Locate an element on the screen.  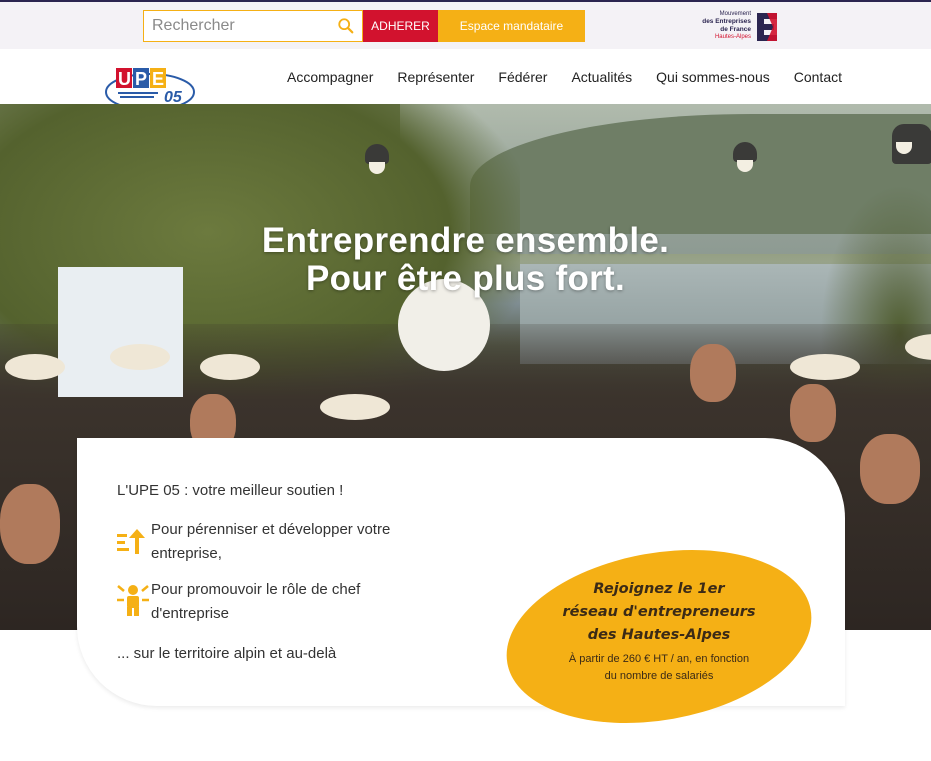
partner-line-1: Mouvement is located at coordinates (735, 14).